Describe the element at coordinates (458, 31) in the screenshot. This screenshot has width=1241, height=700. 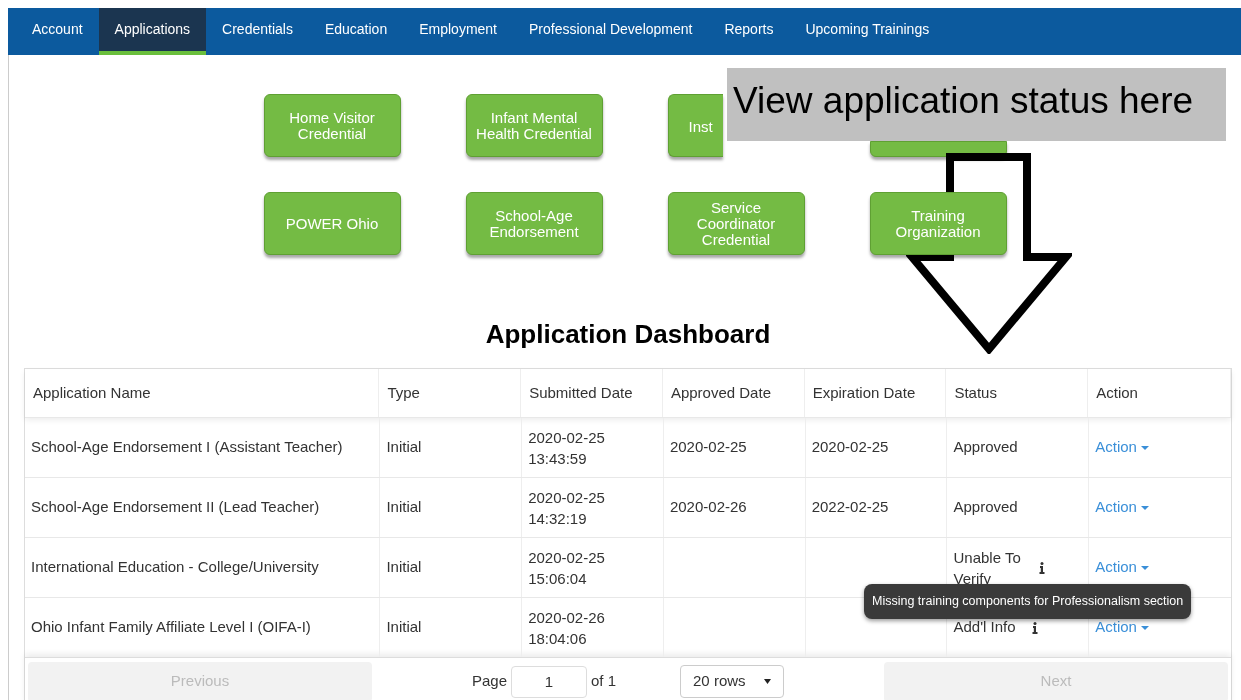
I see `nav-tab: Employment` at that location.